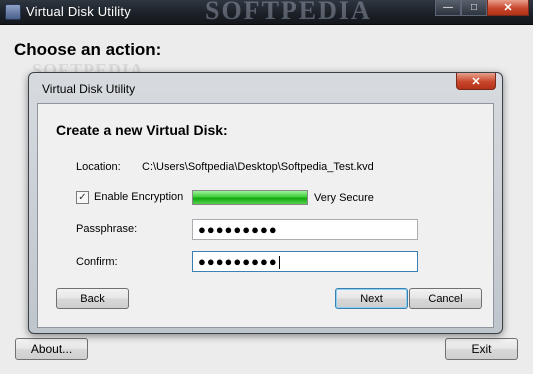 The width and height of the screenshot is (533, 374). Describe the element at coordinates (305, 261) in the screenshot. I see `confirm-input: ●●●●●●●●●` at that location.